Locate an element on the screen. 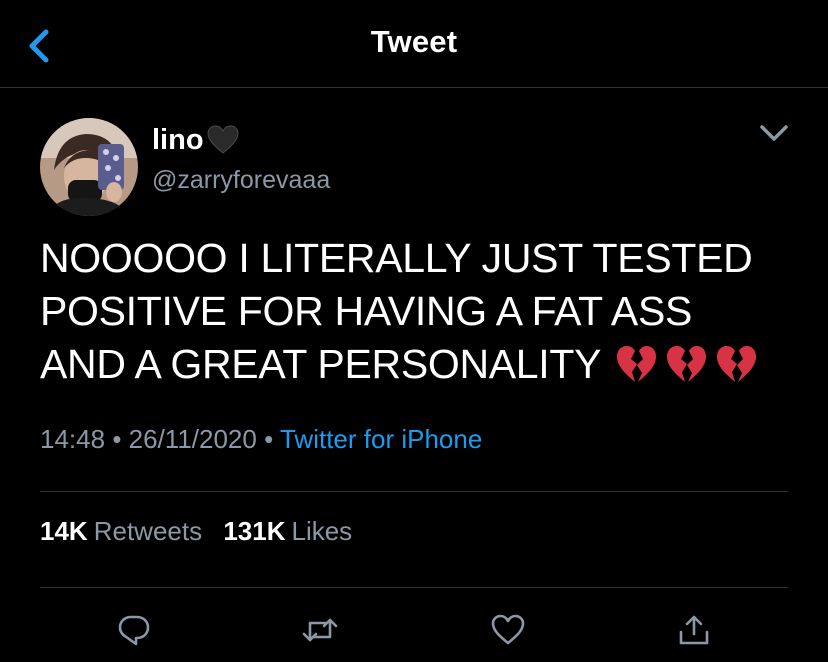 The image size is (828, 662). likes-count: 131K is located at coordinates (254, 531).